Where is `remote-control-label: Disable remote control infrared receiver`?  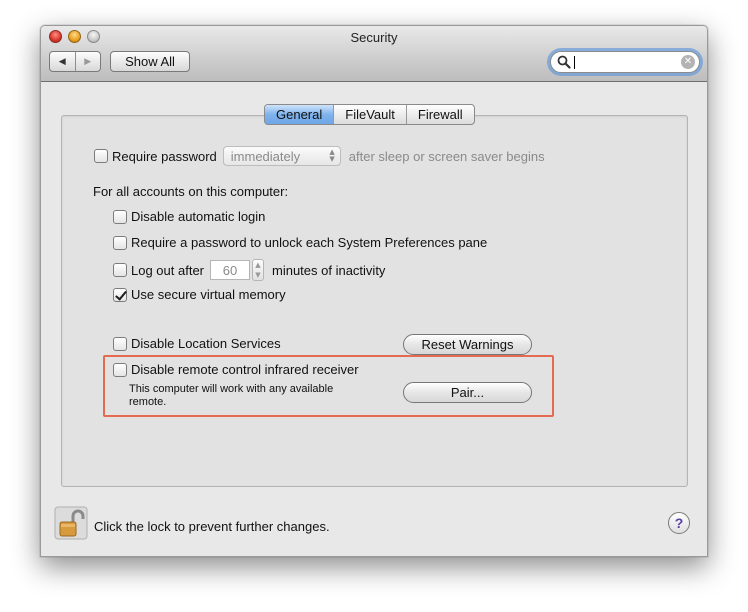
remote-control-label: Disable remote control infrared receiver is located at coordinates (245, 369).